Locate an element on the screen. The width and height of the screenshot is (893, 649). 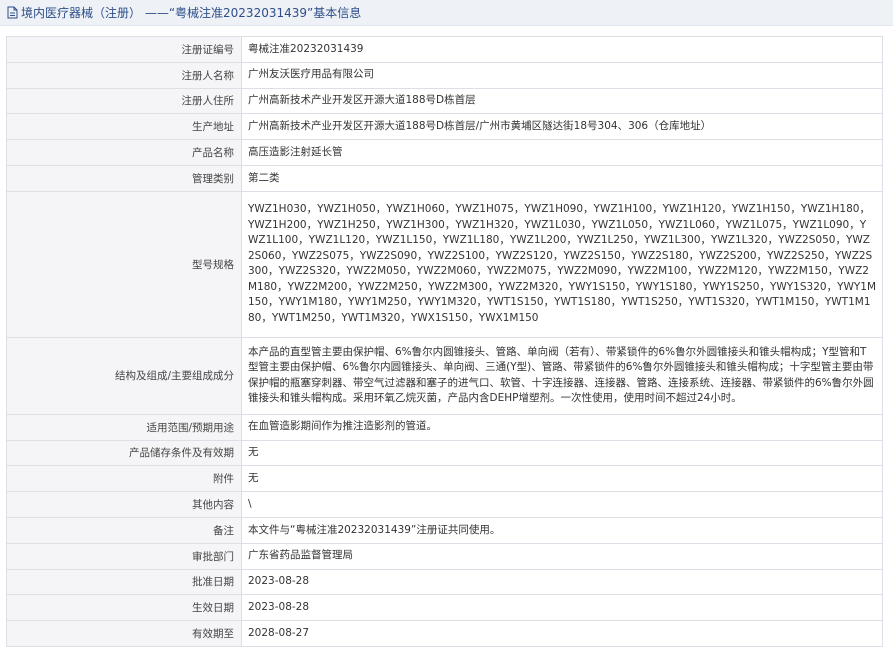
row-label: 审批部门 is located at coordinates (124, 556).